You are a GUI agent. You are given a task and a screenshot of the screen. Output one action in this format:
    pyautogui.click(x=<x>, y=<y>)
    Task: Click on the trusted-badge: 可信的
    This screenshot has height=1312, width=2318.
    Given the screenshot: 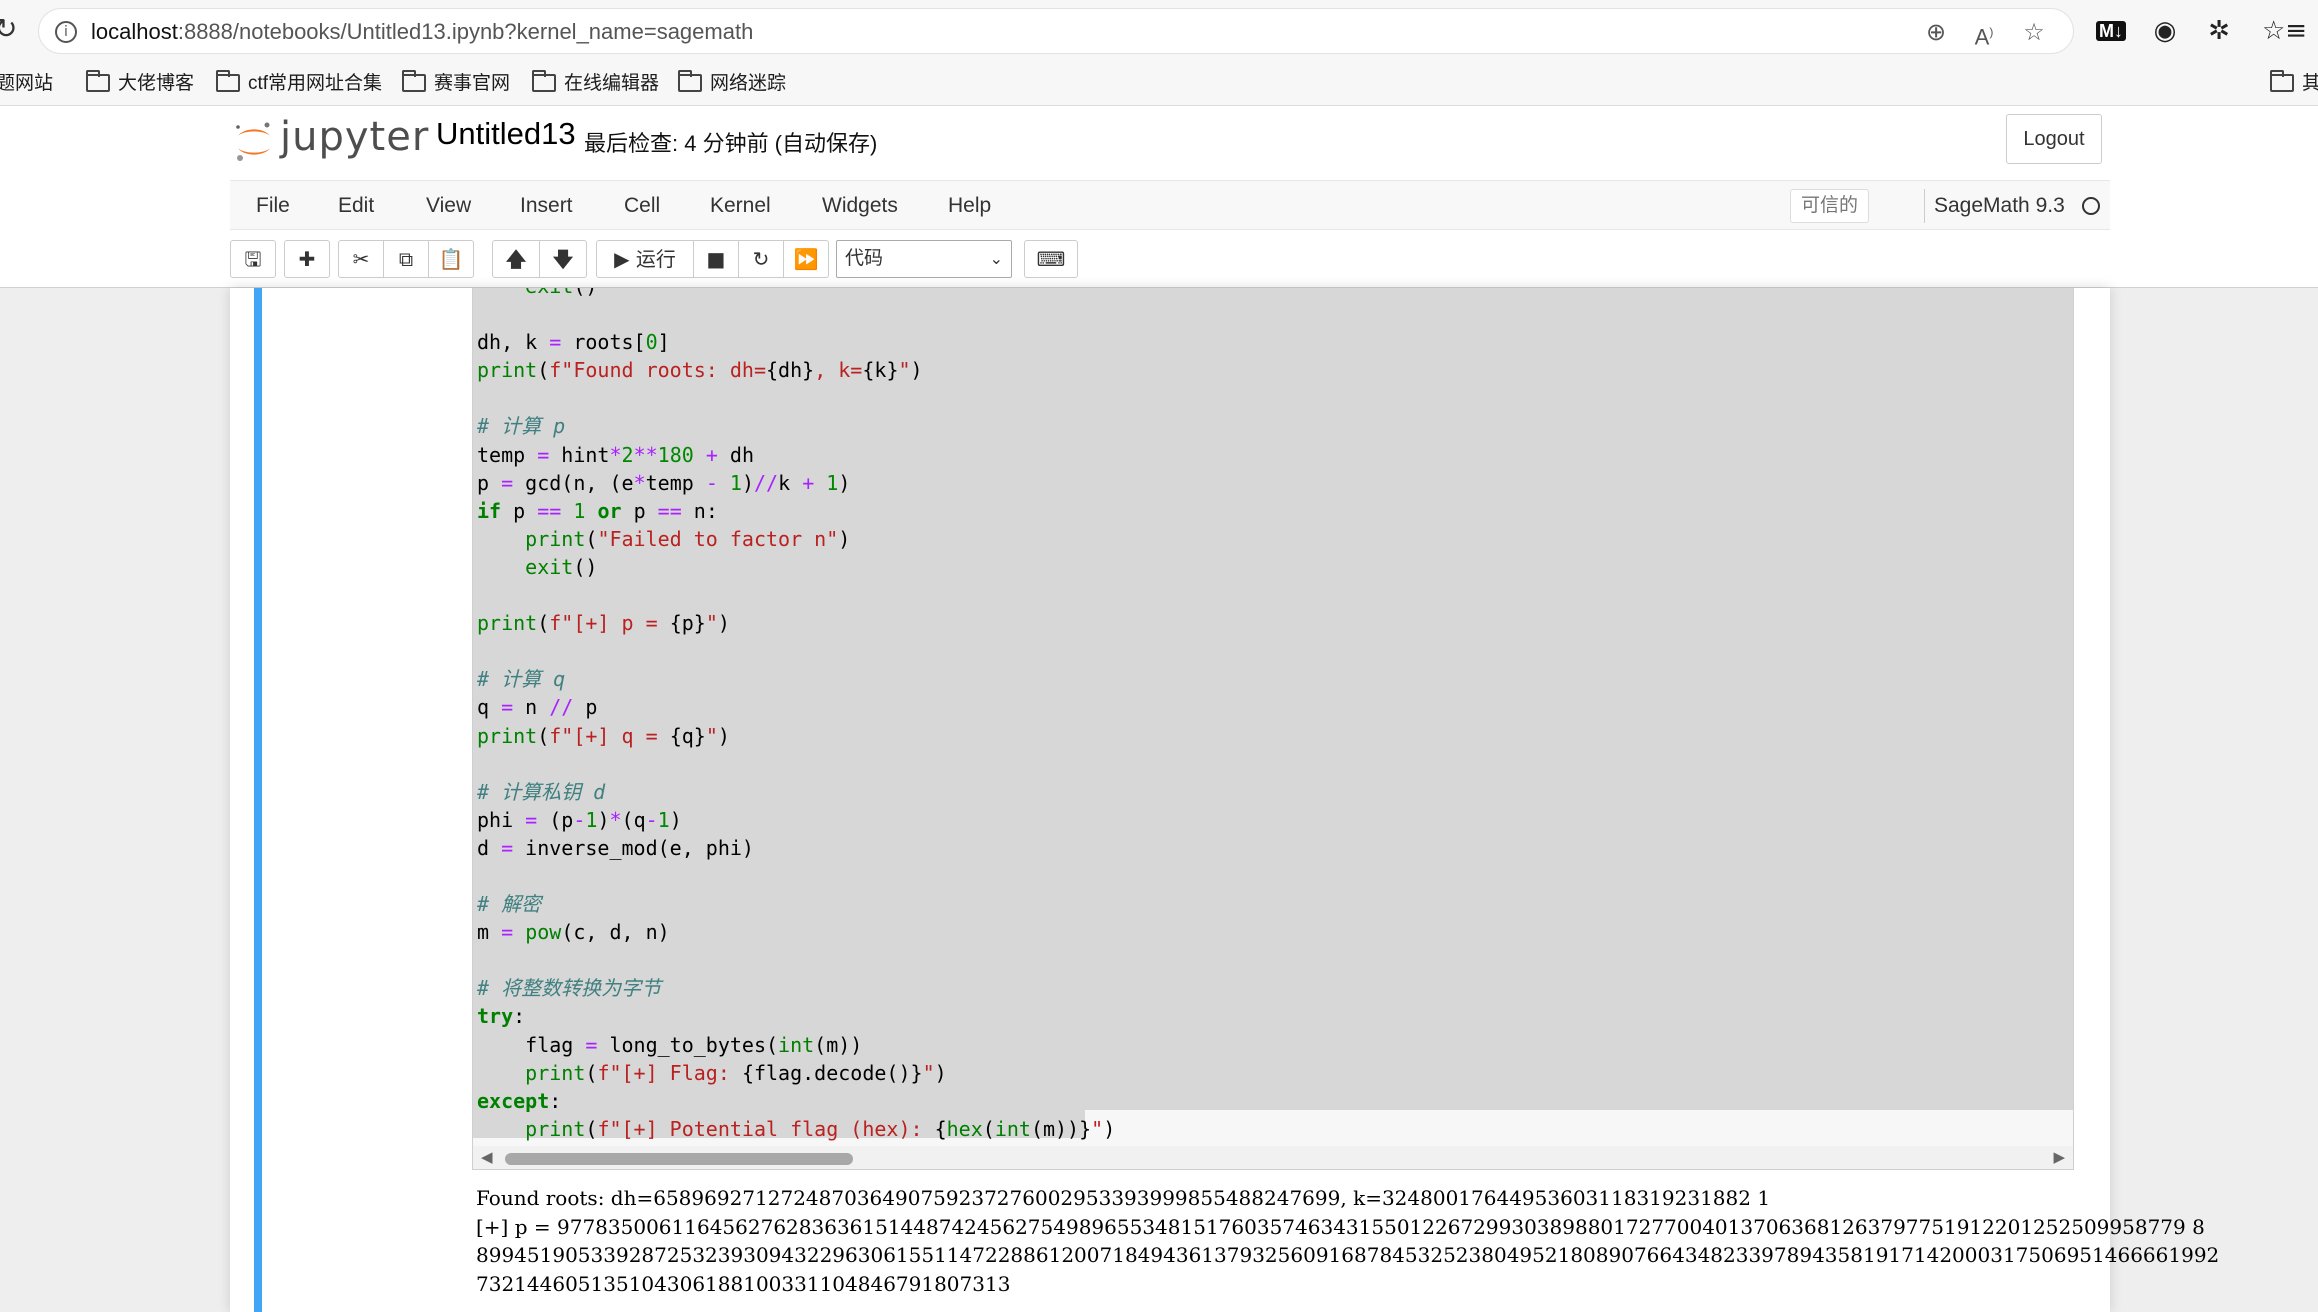 What is the action you would take?
    pyautogui.click(x=1830, y=206)
    